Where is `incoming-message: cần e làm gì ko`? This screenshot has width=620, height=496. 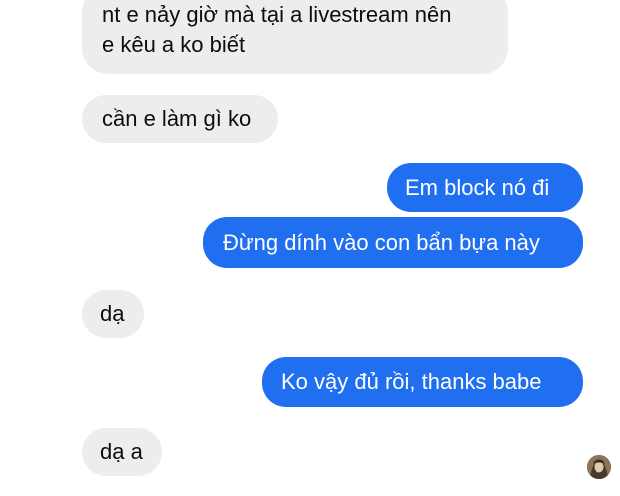
incoming-message: cần e làm gì ko is located at coordinates (180, 119).